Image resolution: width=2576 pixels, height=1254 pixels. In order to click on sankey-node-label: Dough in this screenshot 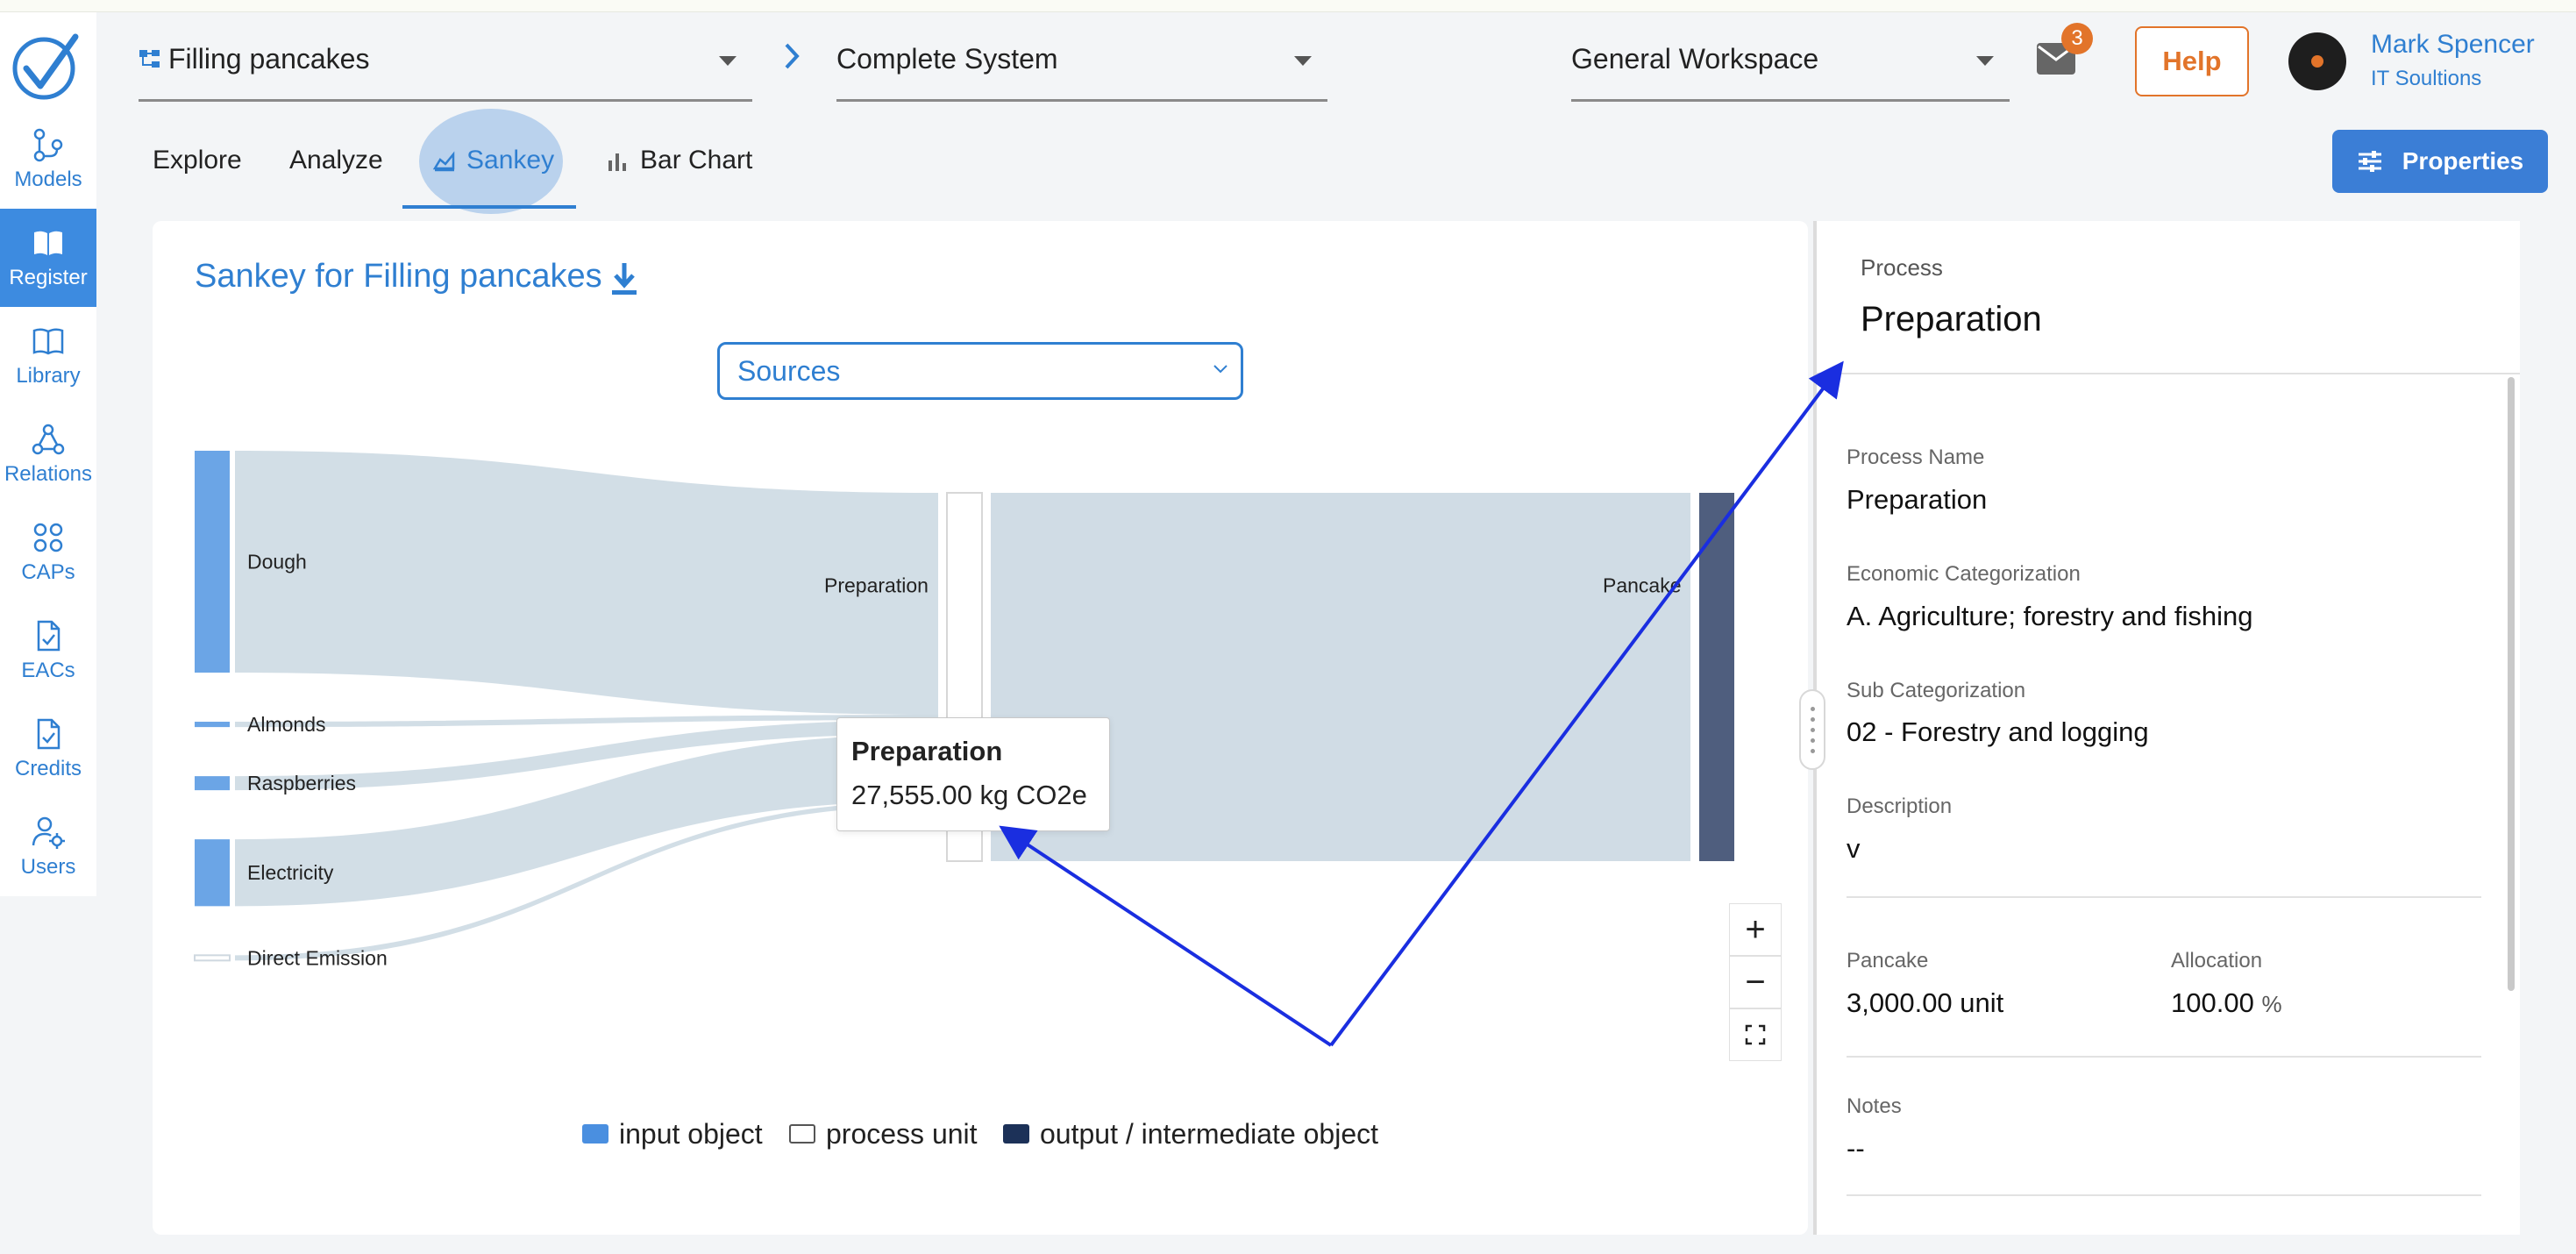, I will do `click(277, 562)`.